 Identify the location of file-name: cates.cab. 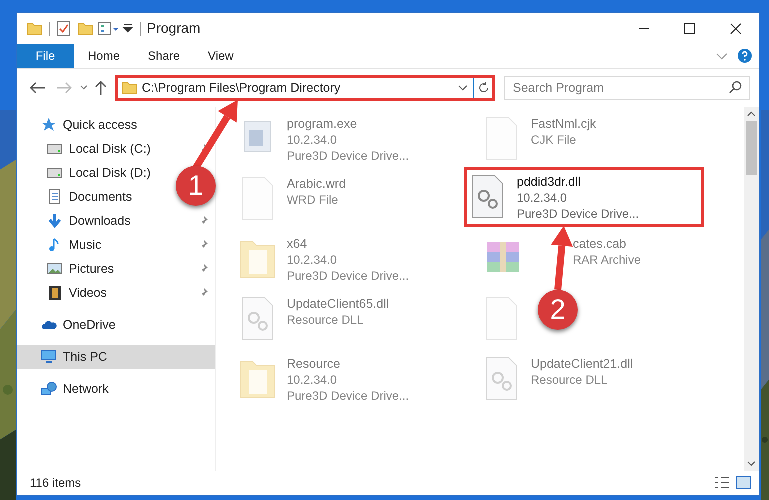
(607, 244).